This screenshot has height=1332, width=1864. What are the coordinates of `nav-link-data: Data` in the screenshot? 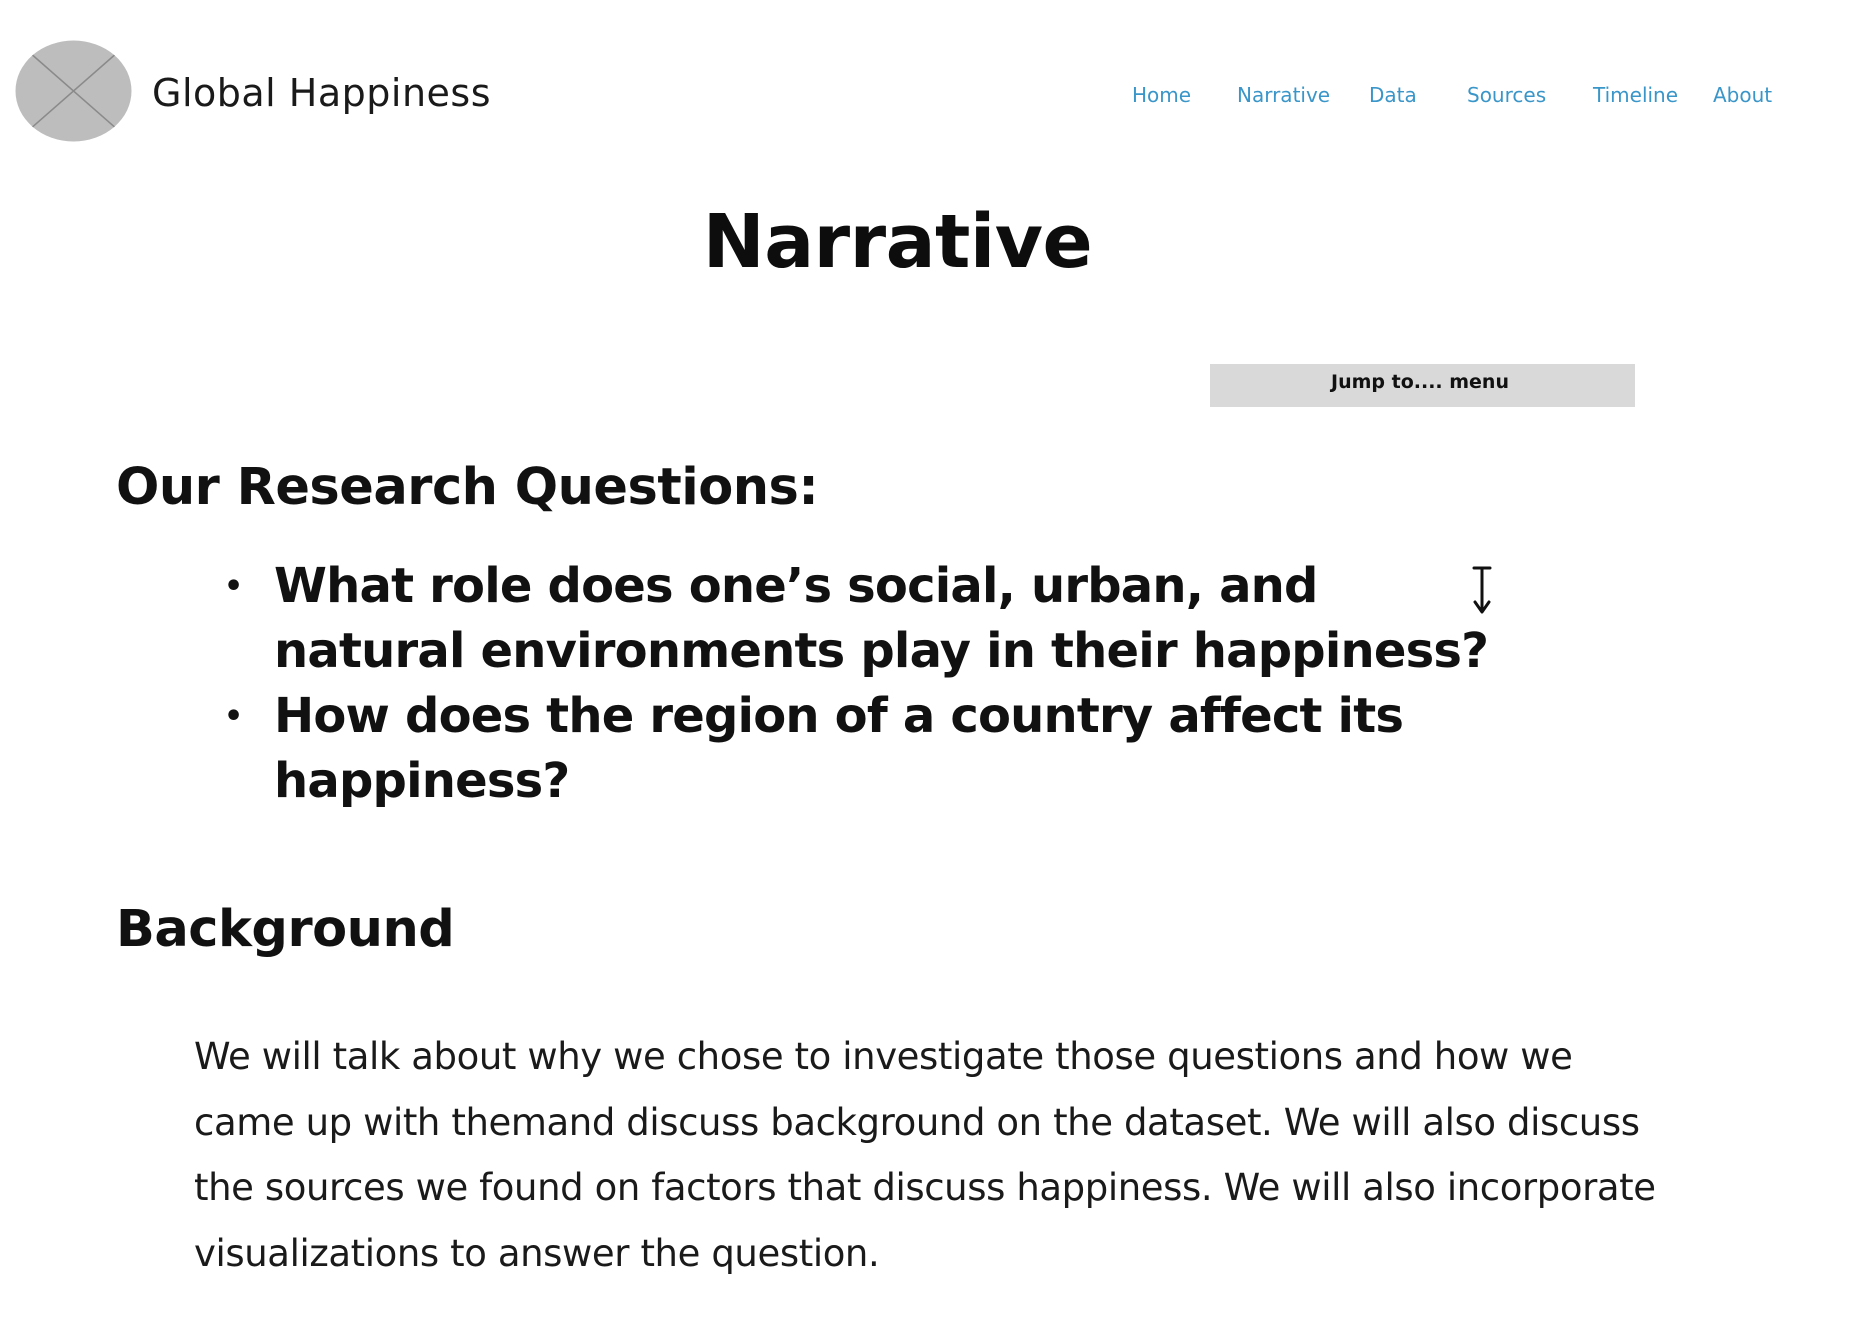 It's located at (1393, 95).